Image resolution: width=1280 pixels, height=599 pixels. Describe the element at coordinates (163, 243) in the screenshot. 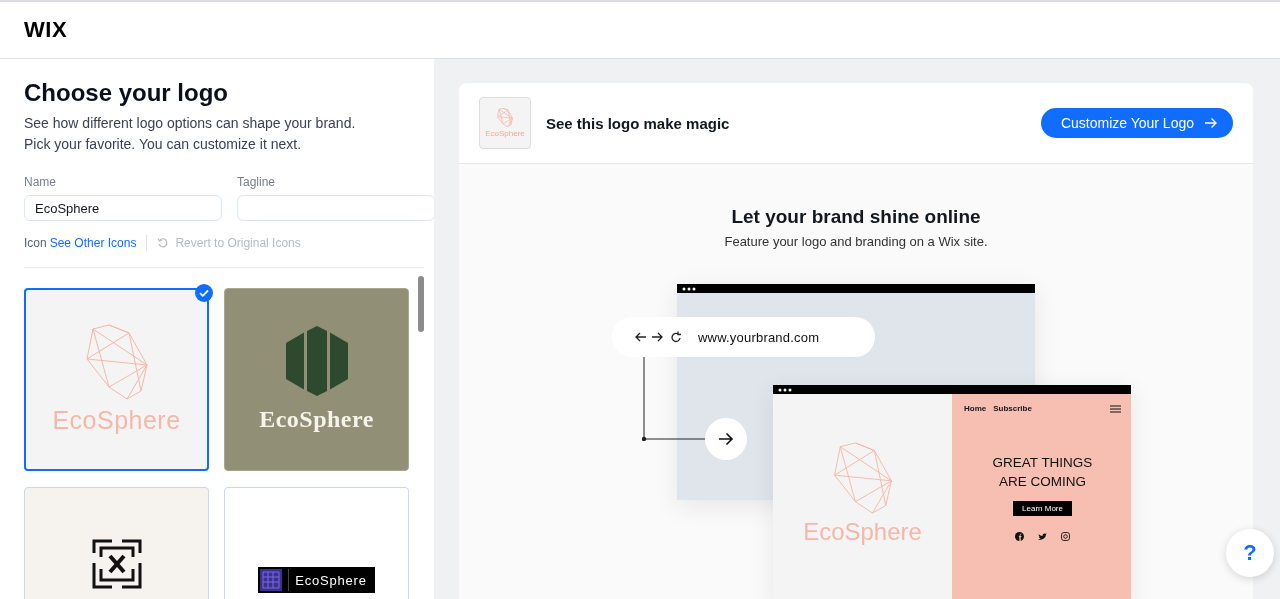

I see `undo-icon` at that location.